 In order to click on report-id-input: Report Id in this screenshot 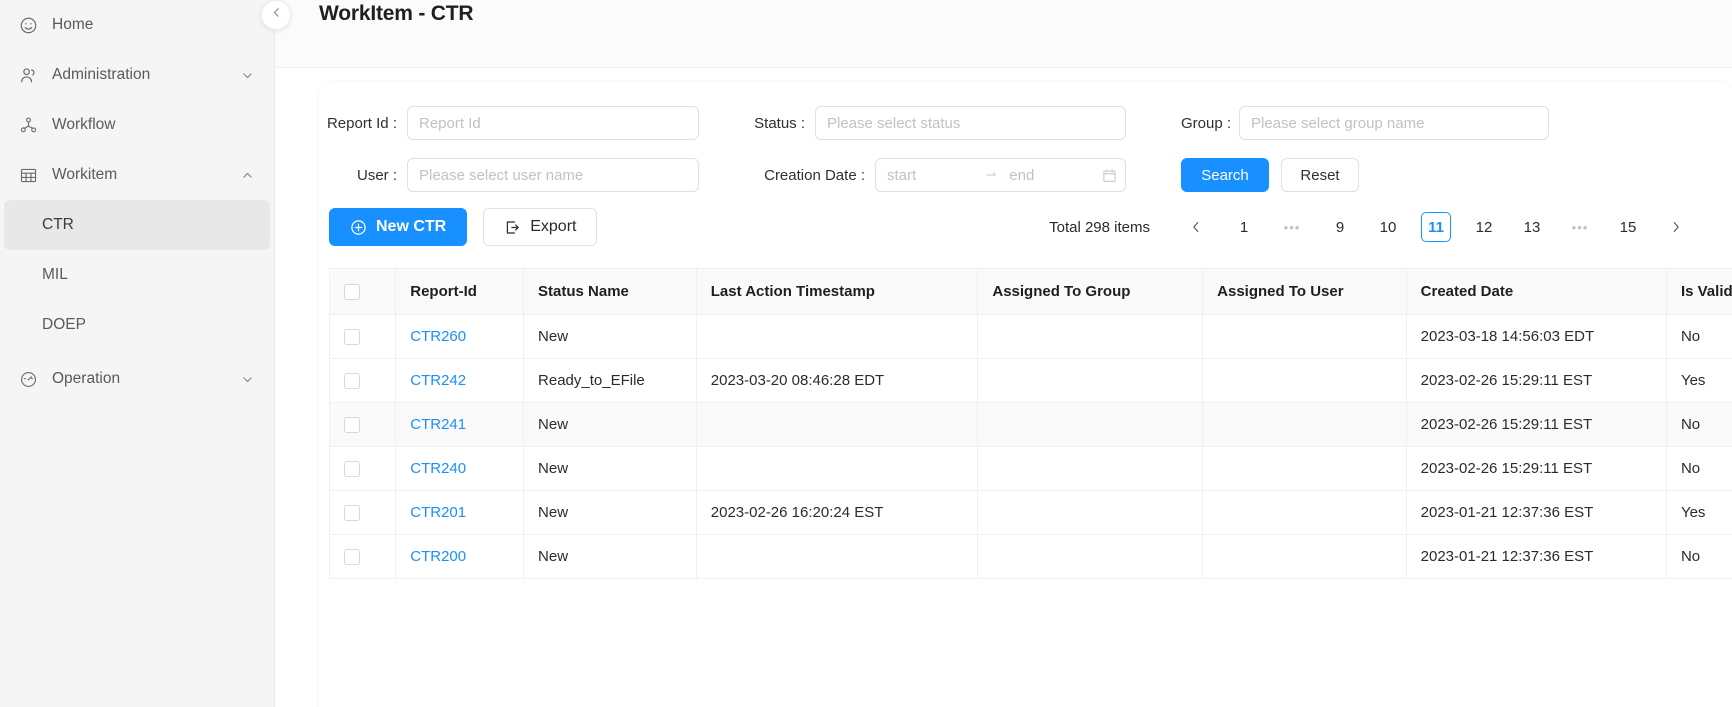, I will do `click(553, 123)`.